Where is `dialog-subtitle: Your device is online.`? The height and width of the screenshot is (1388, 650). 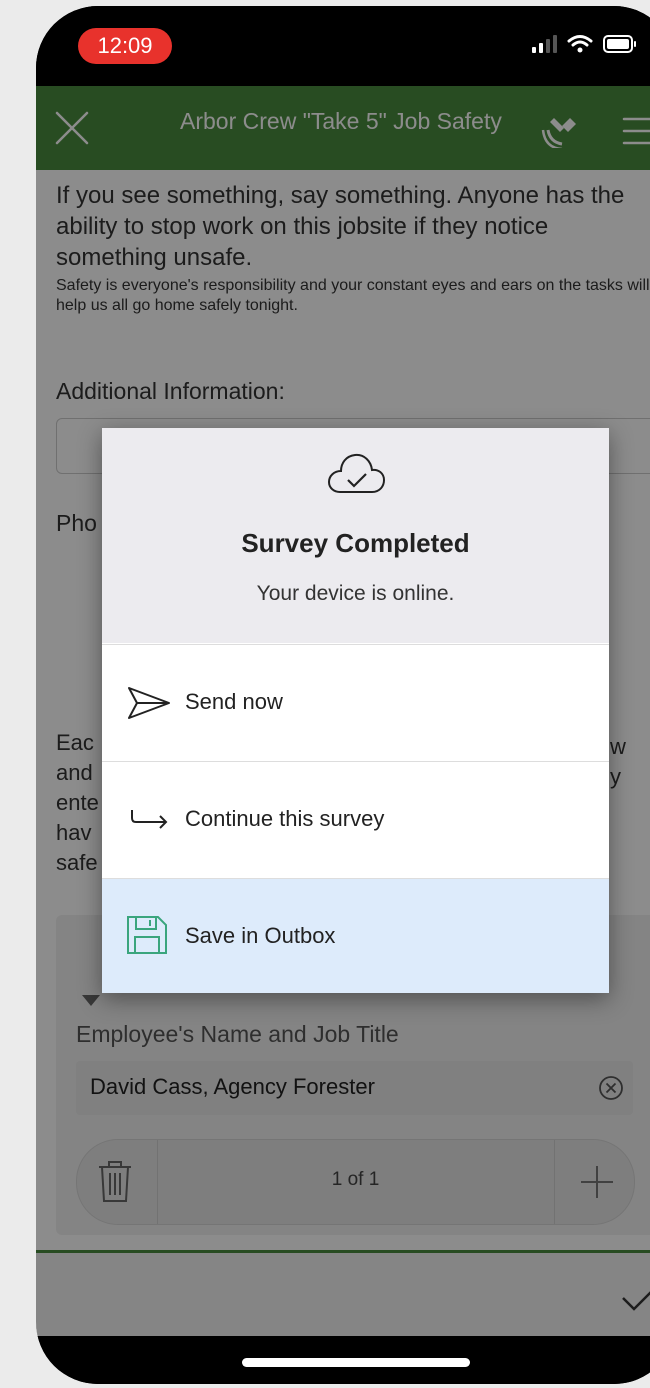 dialog-subtitle: Your device is online. is located at coordinates (355, 593).